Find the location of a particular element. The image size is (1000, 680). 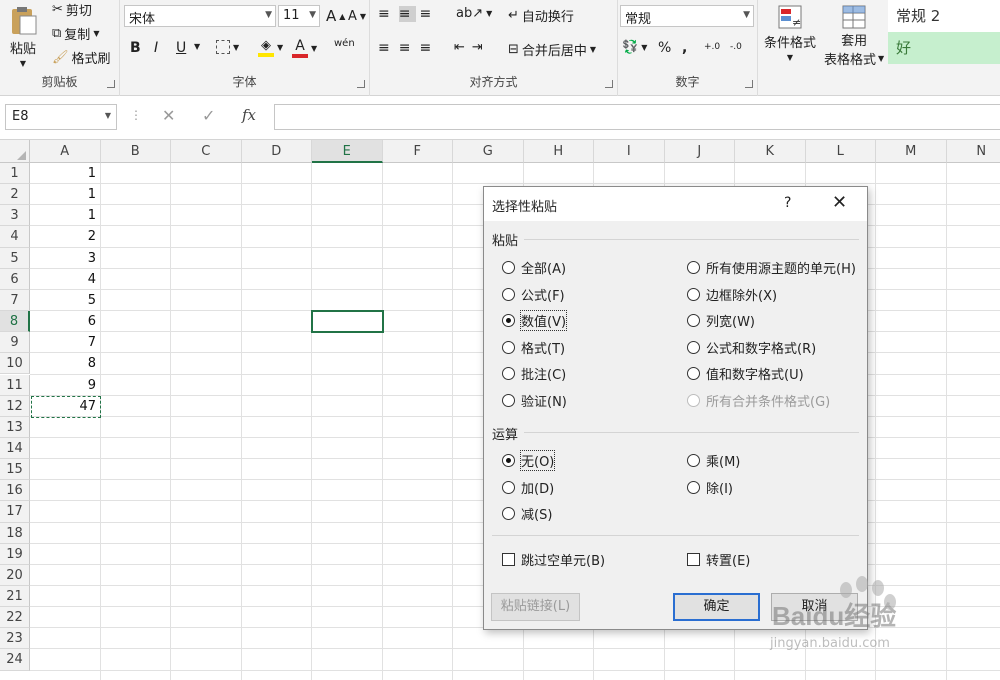

row-header-4: 4 is located at coordinates (15, 237).